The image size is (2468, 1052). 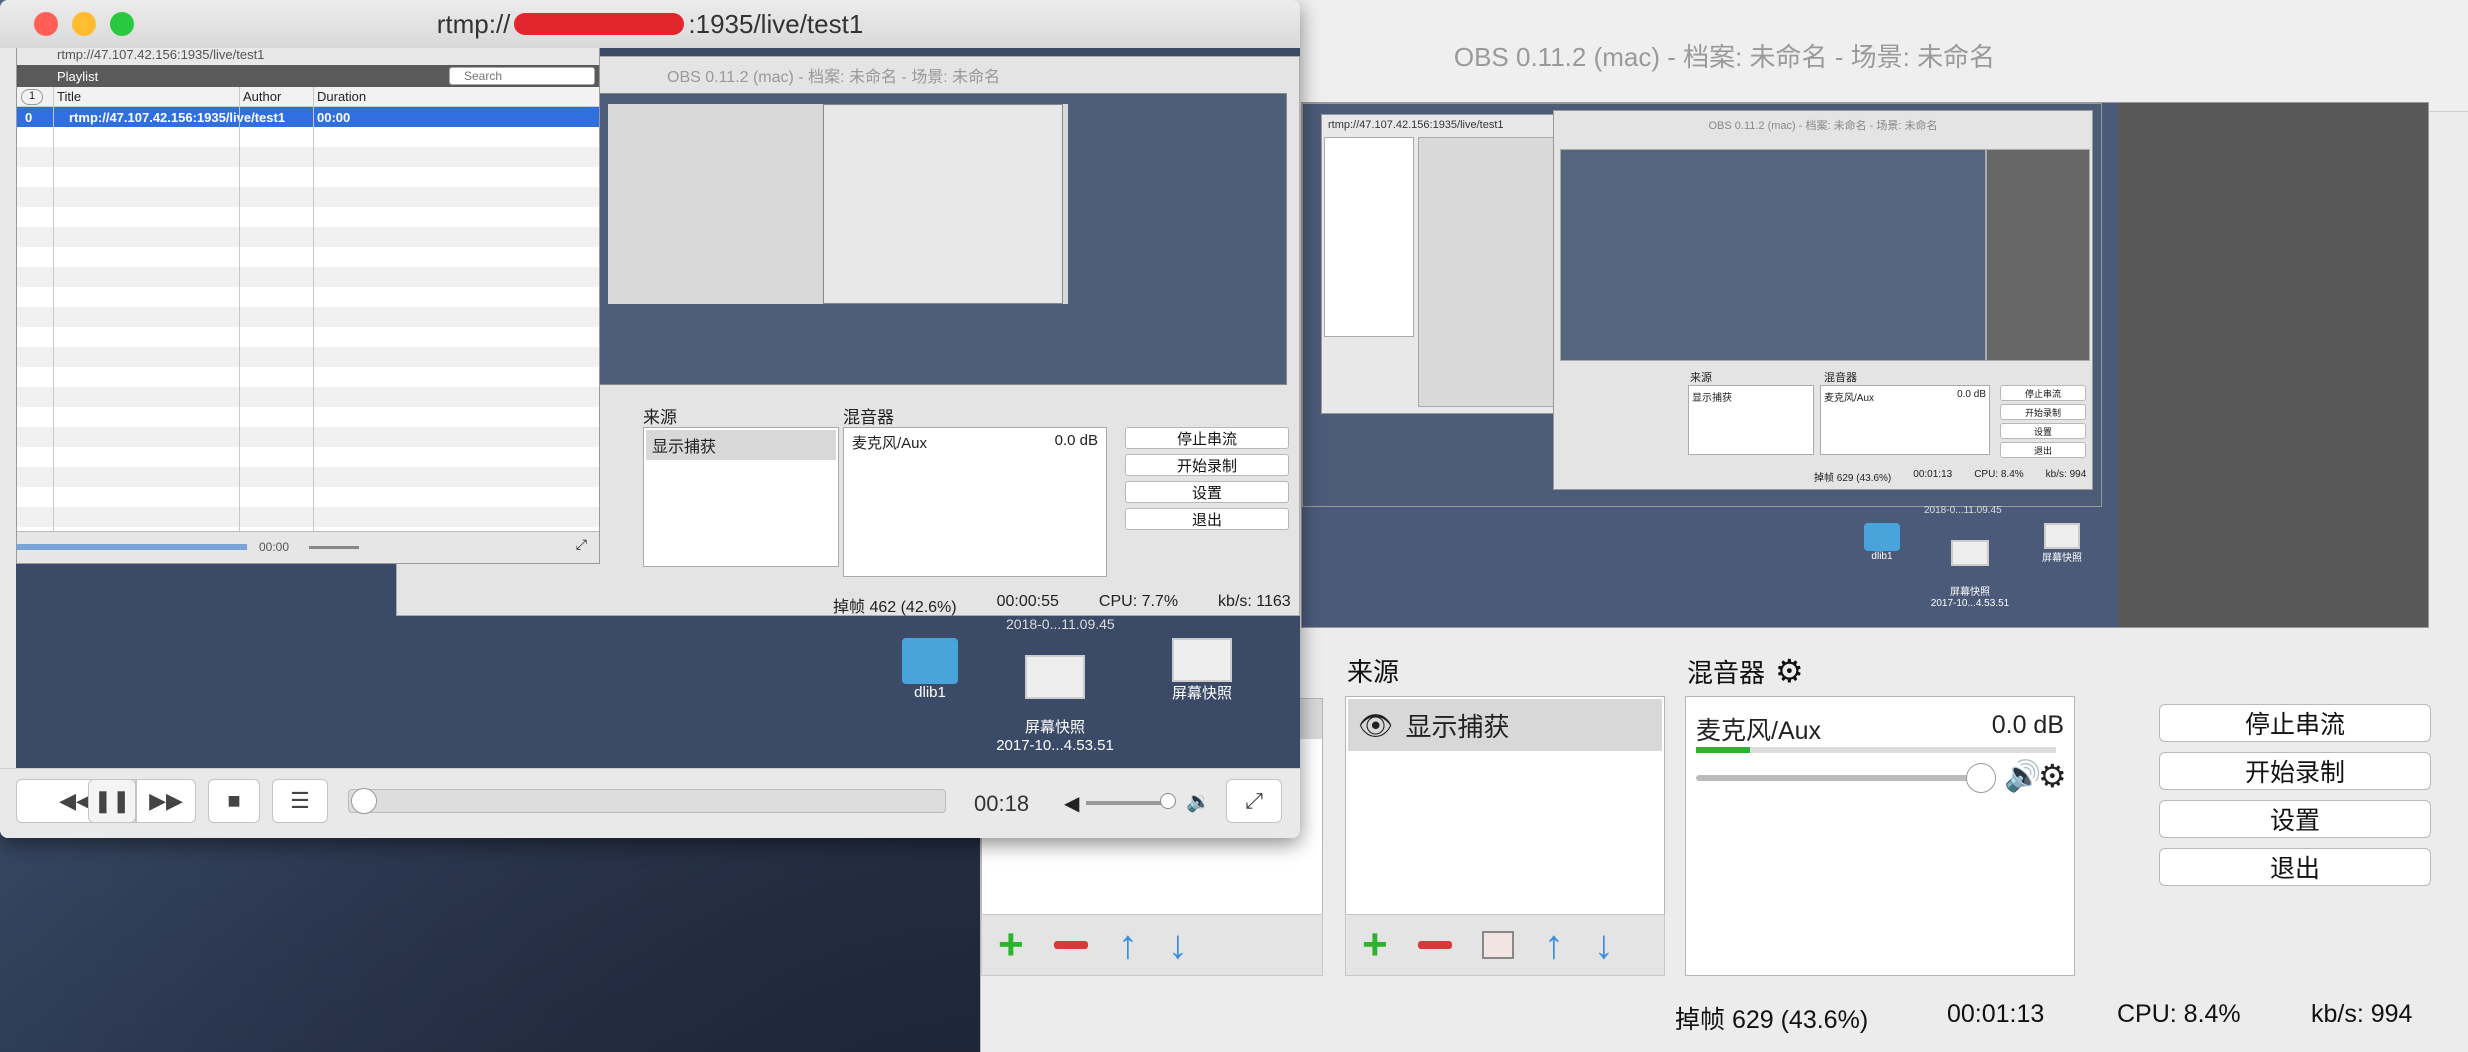 What do you see at coordinates (2295, 867) in the screenshot?
I see `exit-button: 退出` at bounding box center [2295, 867].